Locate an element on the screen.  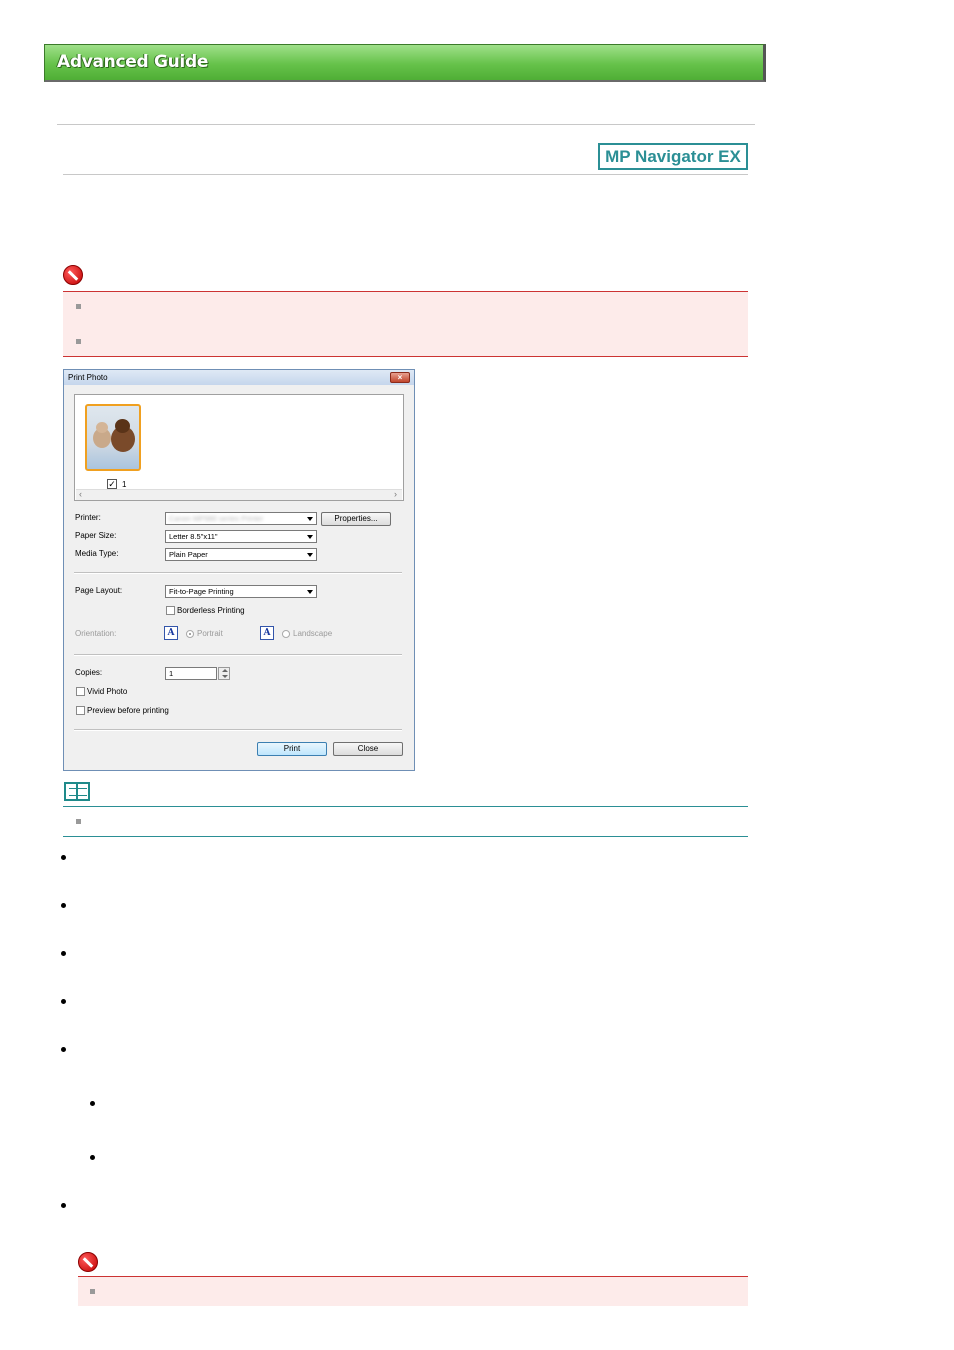
note-box is located at coordinates (405, 821).